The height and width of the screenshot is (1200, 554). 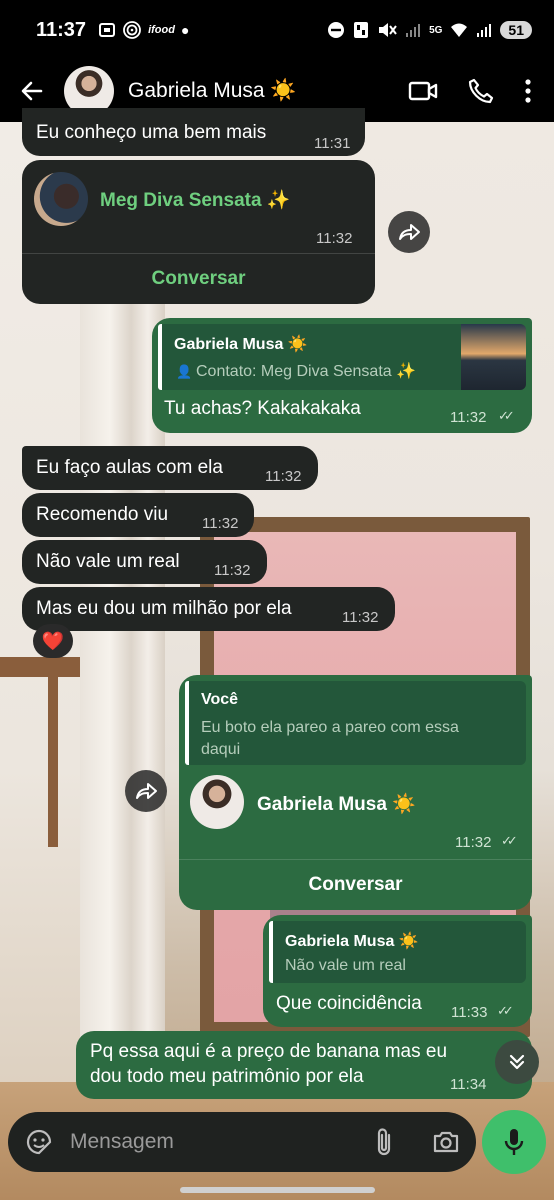 I want to click on message-incoming: Recomendo viu 11:32, so click(x=138, y=515).